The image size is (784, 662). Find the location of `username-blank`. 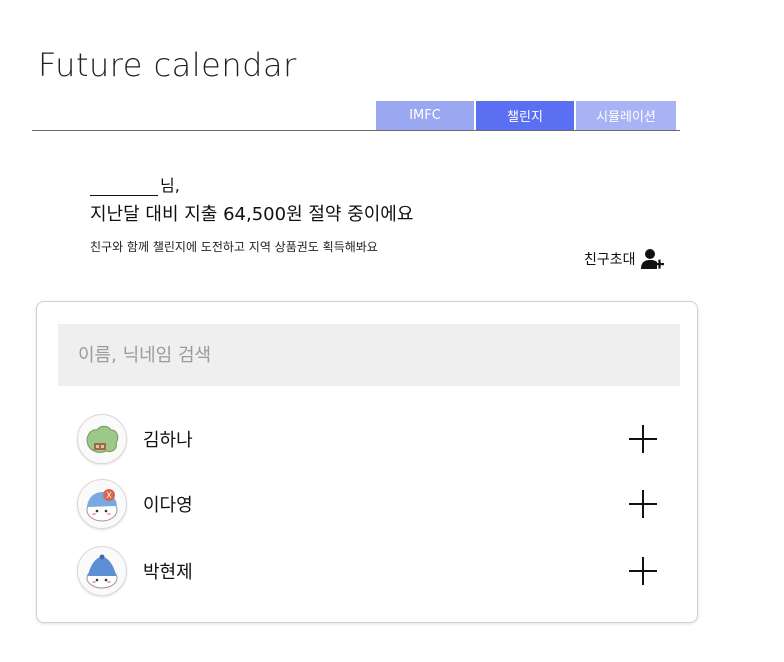

username-blank is located at coordinates (124, 186).